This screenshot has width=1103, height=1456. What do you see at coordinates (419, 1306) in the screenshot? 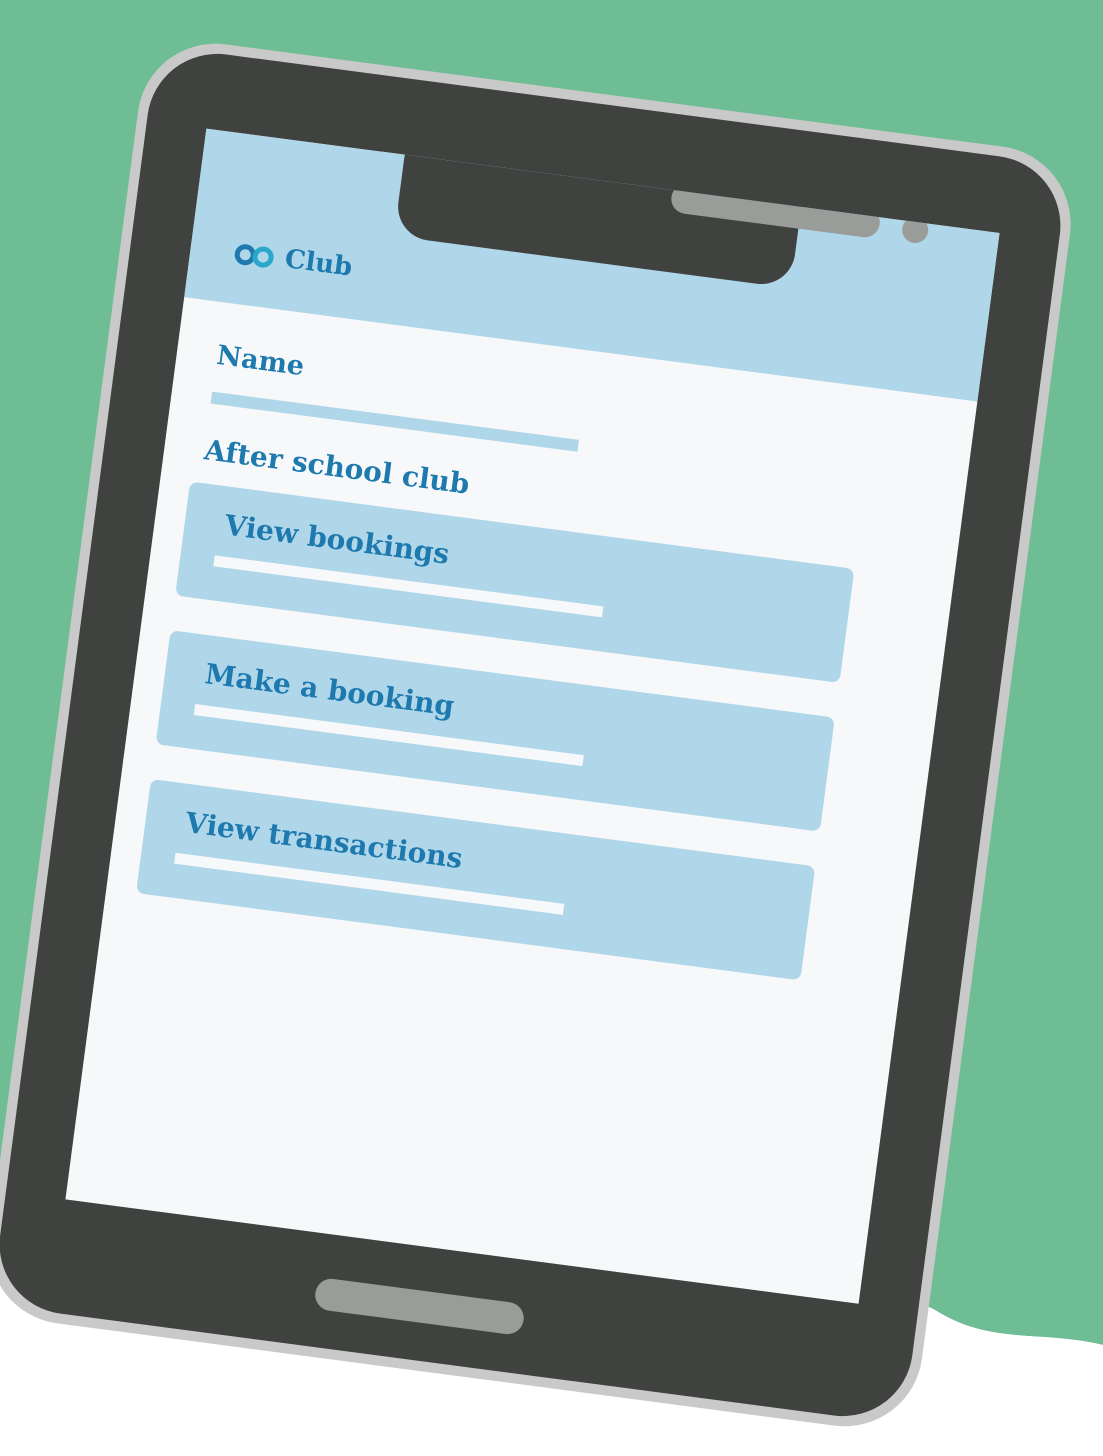
I see `home-button` at bounding box center [419, 1306].